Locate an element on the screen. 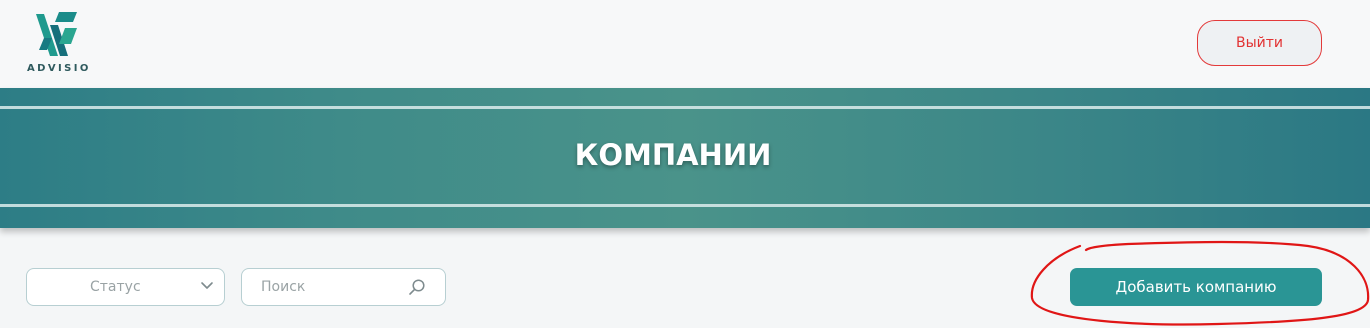 This screenshot has height=328, width=1370. search-icon is located at coordinates (417, 288).